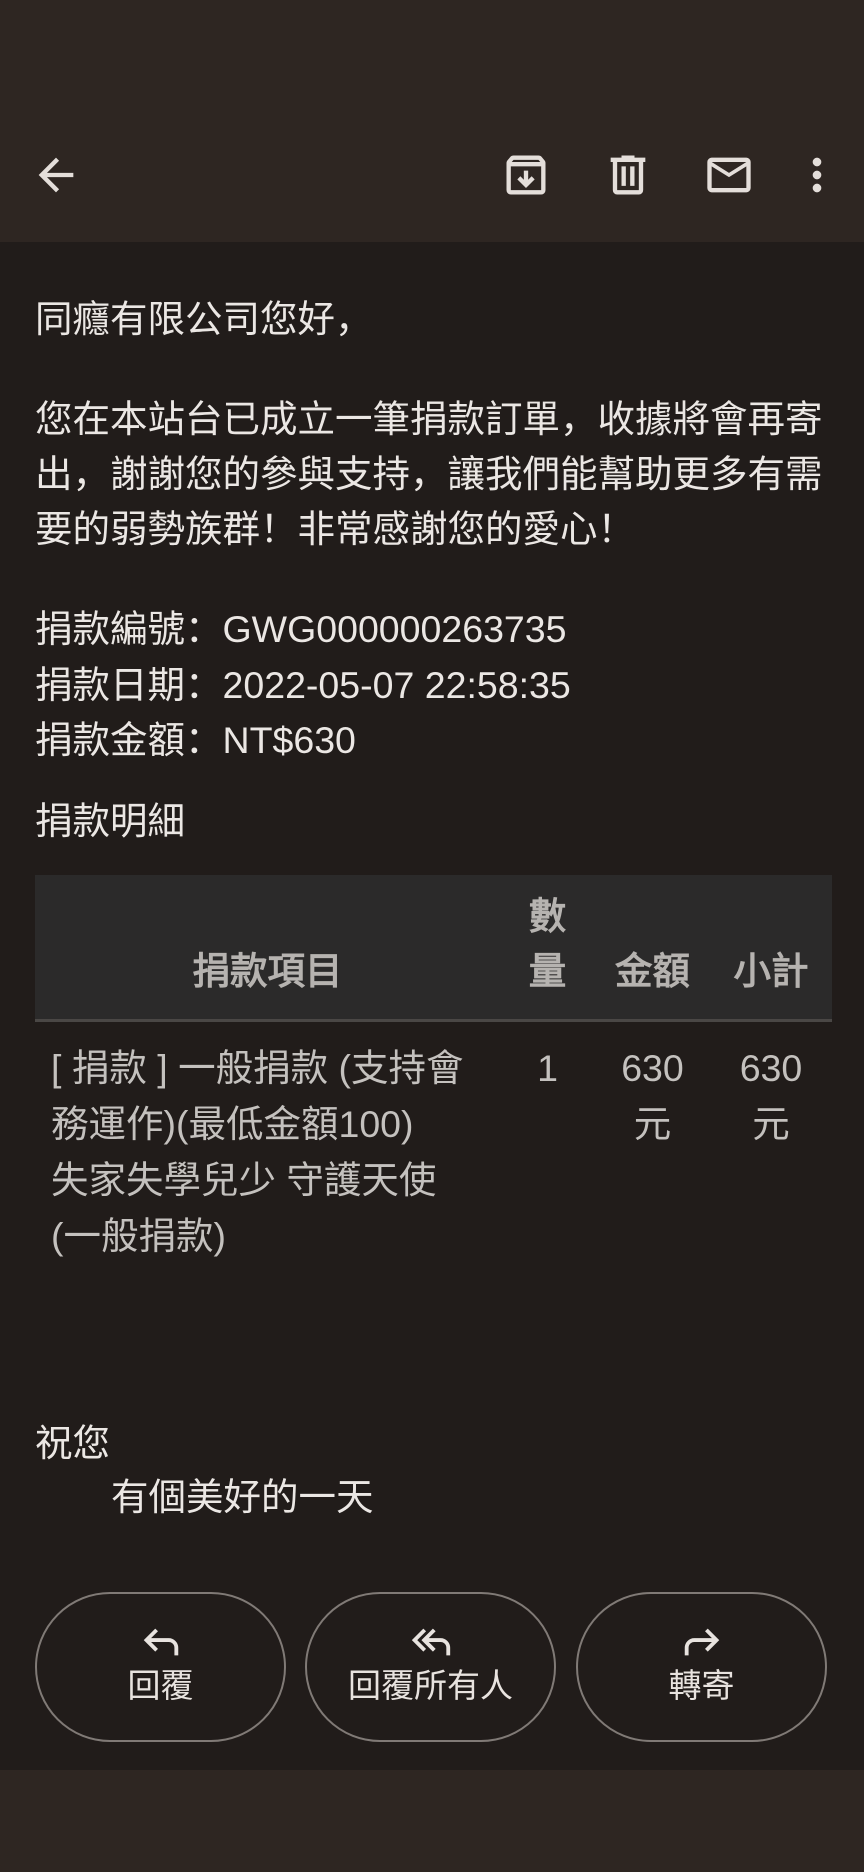 Image resolution: width=864 pixels, height=1872 pixels. Describe the element at coordinates (547, 1068) in the screenshot. I see `quantity-value: 1` at that location.